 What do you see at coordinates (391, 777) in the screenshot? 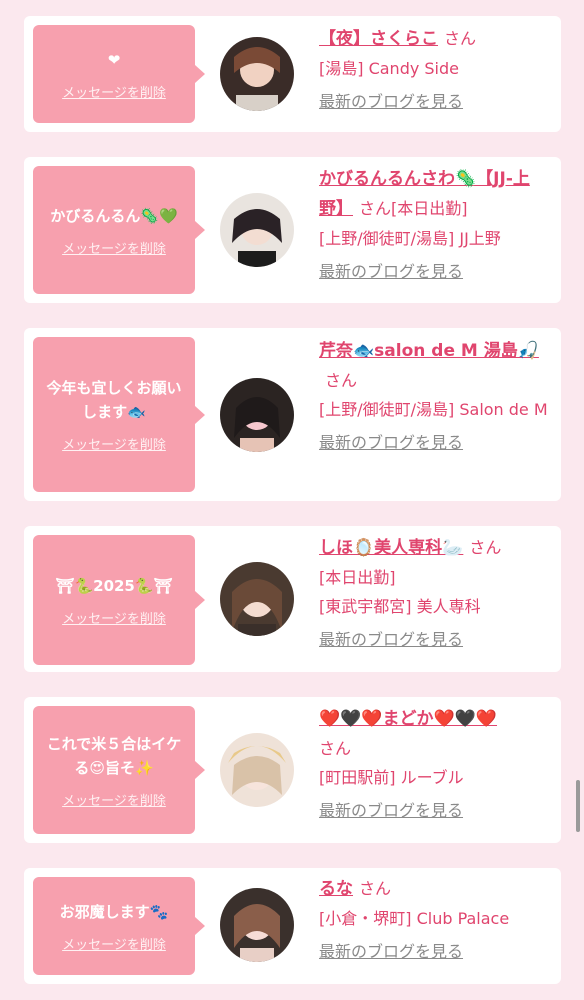
I see `shop-info: [町田駅前] ルーブル` at bounding box center [391, 777].